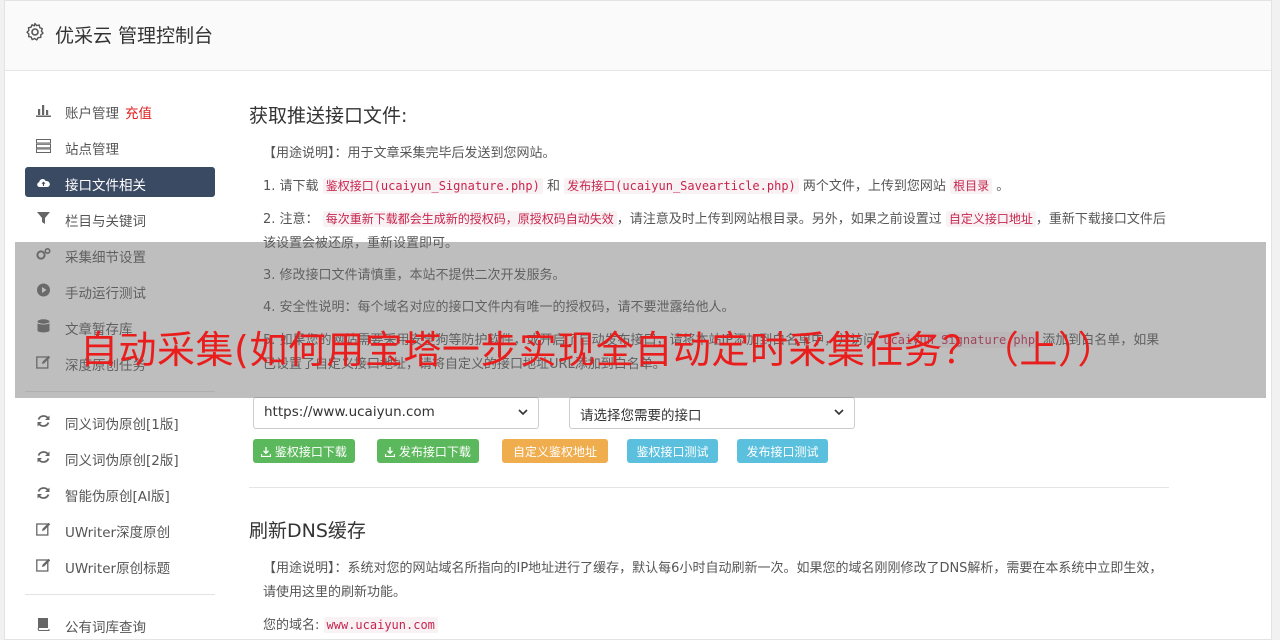  What do you see at coordinates (120, 594) in the screenshot?
I see `sidebar-divider` at bounding box center [120, 594].